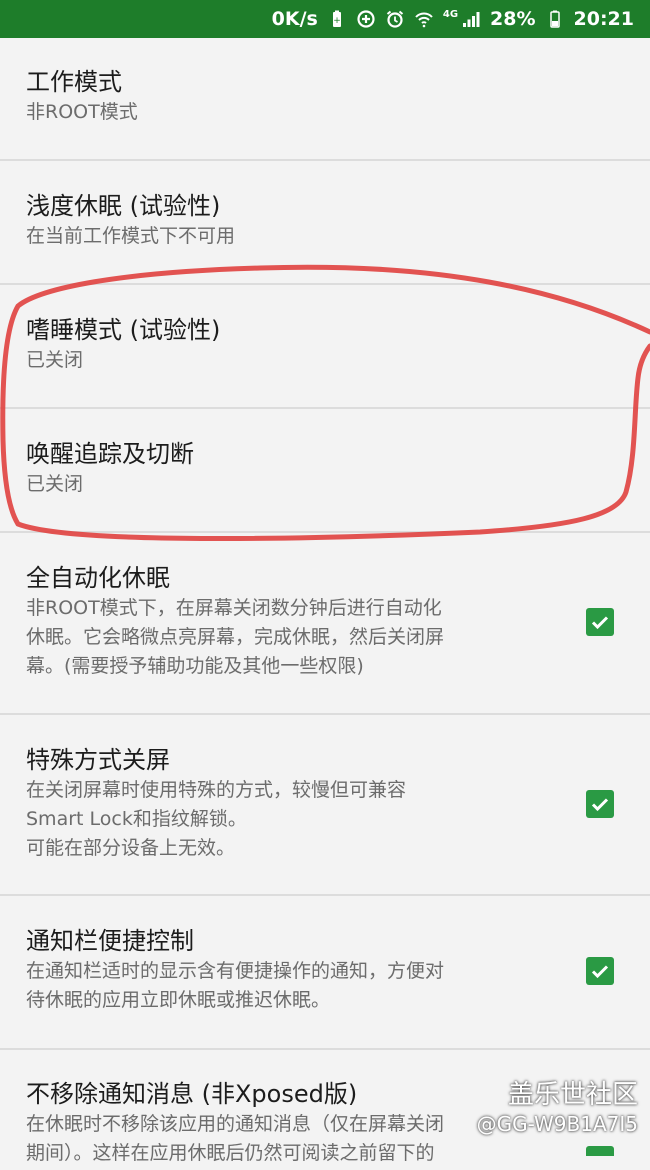 The height and width of the screenshot is (1170, 650). Describe the element at coordinates (395, 19) in the screenshot. I see `alarm-icon` at that location.